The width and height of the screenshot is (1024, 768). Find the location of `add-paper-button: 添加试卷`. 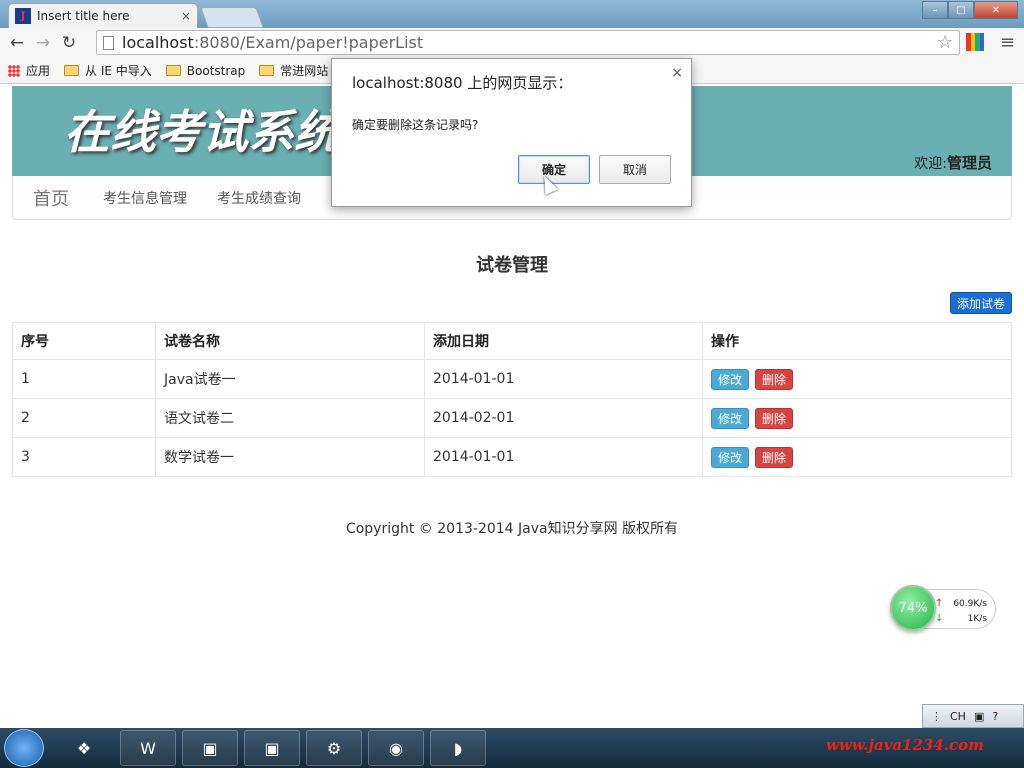

add-paper-button: 添加试卷 is located at coordinates (981, 303).